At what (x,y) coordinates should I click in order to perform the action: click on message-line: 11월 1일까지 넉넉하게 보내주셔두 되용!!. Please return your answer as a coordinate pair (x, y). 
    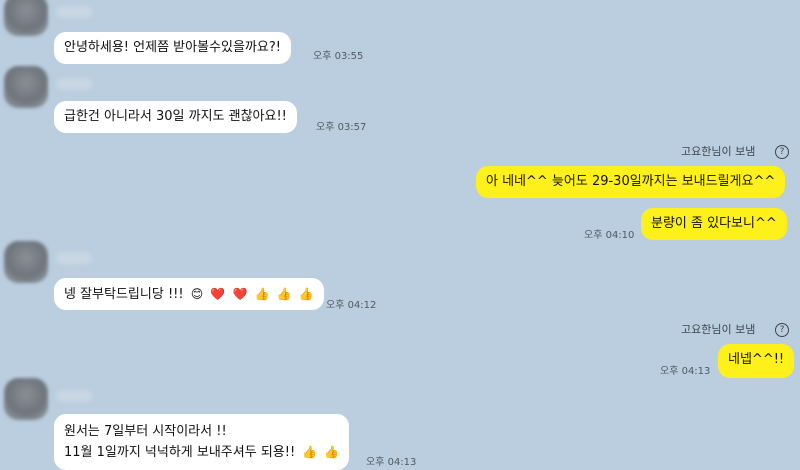
    Looking at the image, I should click on (180, 452).